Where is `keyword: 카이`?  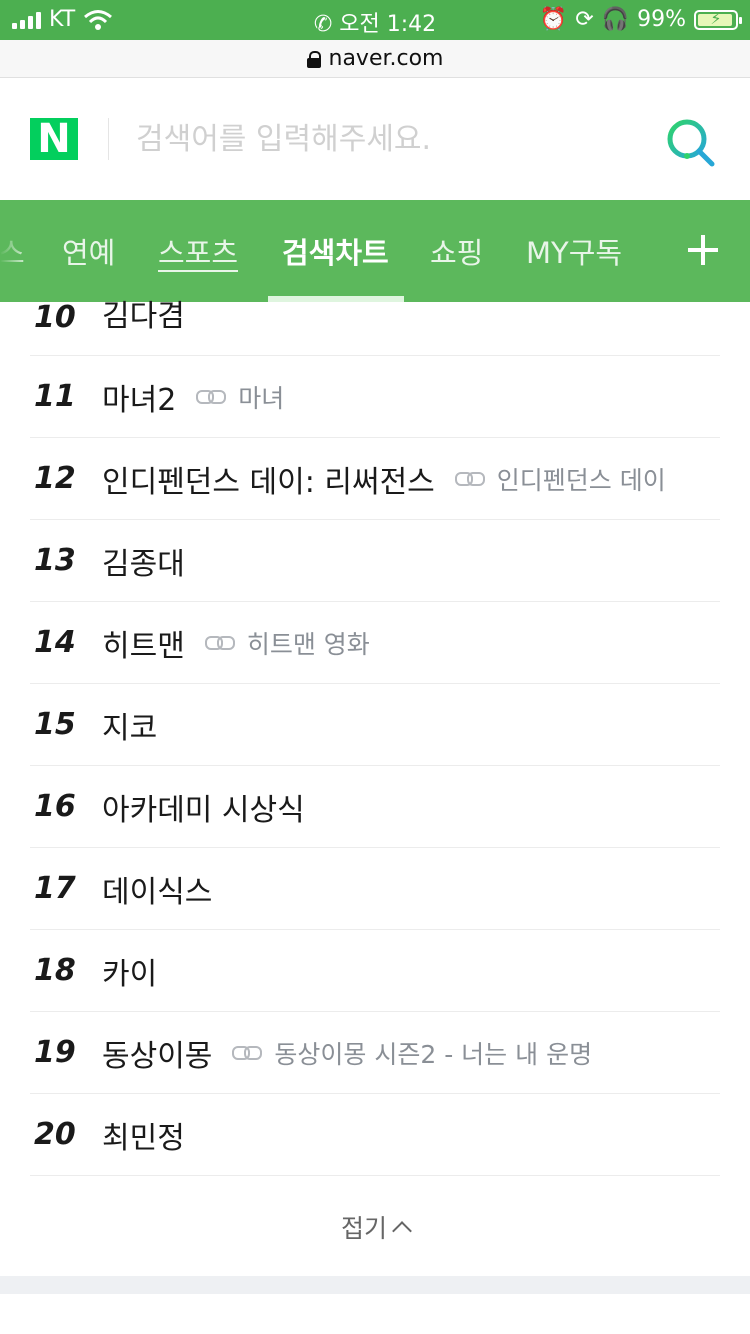 keyword: 카이 is located at coordinates (129, 971).